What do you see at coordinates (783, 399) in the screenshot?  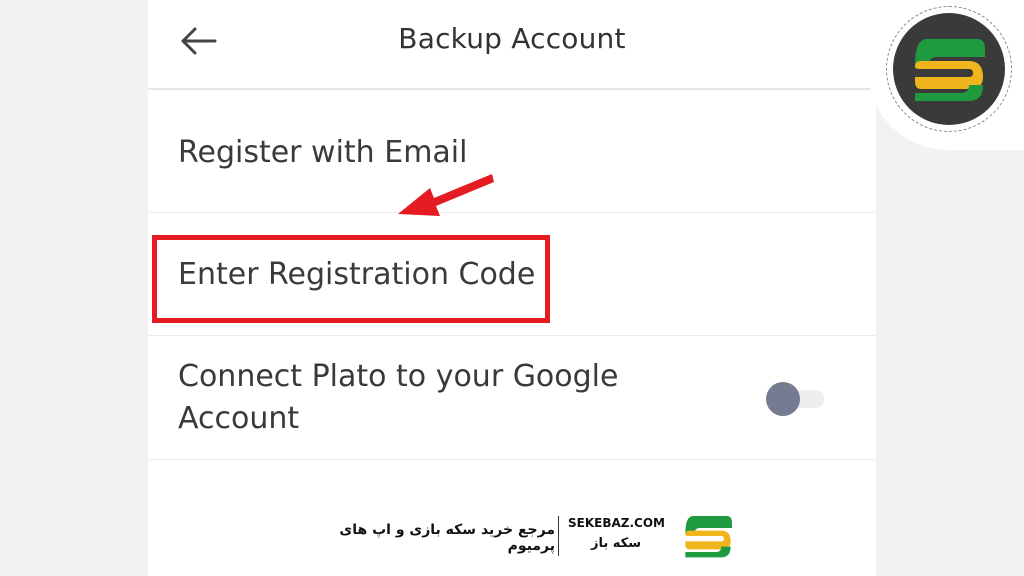 I see `toggle-knob` at bounding box center [783, 399].